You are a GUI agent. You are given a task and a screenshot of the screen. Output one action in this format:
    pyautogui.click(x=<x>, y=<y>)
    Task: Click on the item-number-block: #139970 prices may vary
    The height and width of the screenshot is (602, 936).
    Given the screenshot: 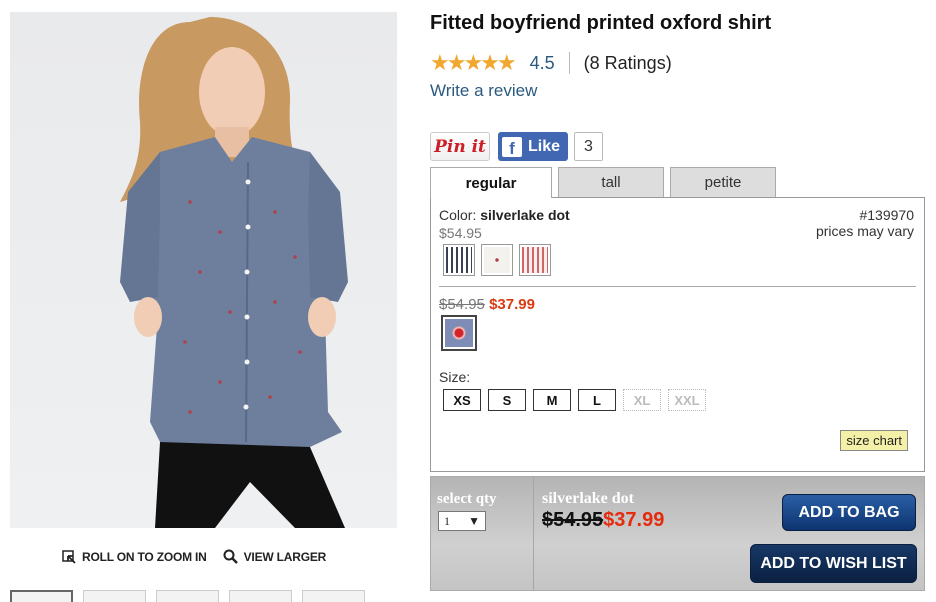 What is the action you would take?
    pyautogui.click(x=865, y=223)
    